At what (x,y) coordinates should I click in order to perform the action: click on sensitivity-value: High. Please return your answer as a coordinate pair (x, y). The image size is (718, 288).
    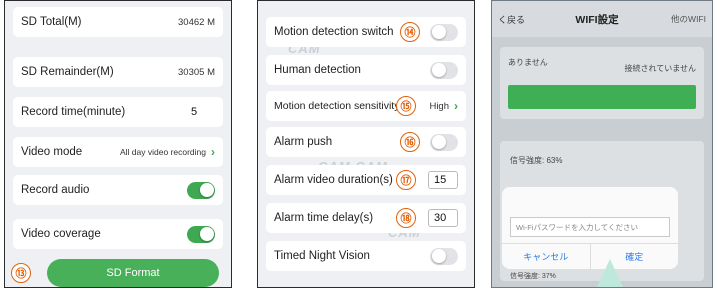
    Looking at the image, I should click on (439, 106).